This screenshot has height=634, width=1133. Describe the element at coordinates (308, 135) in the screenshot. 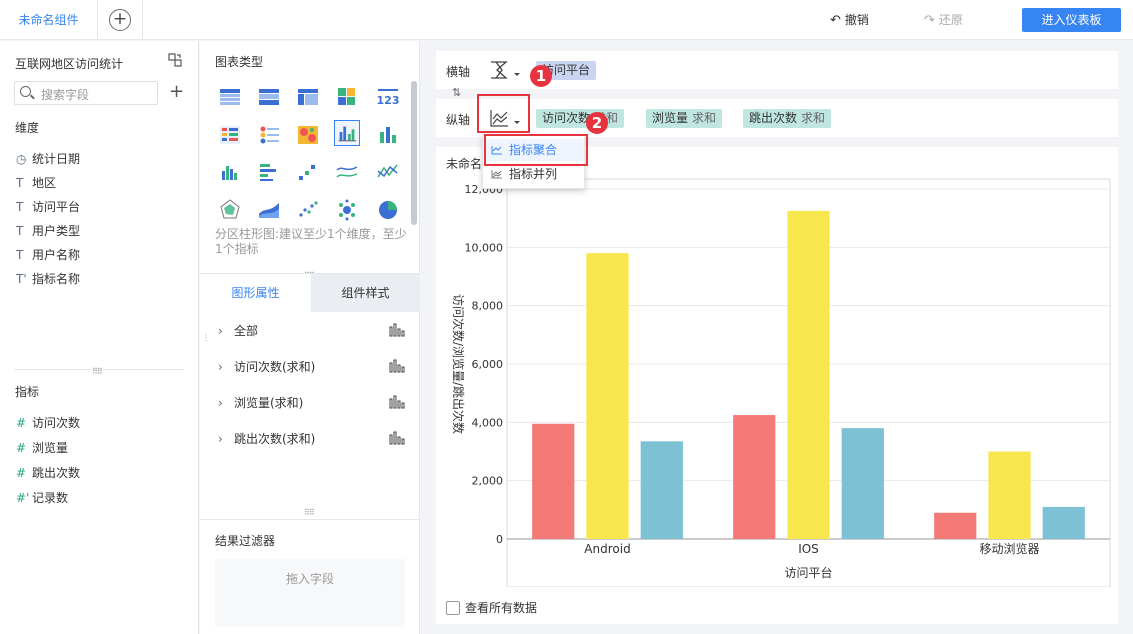

I see `heatmap-icon` at that location.